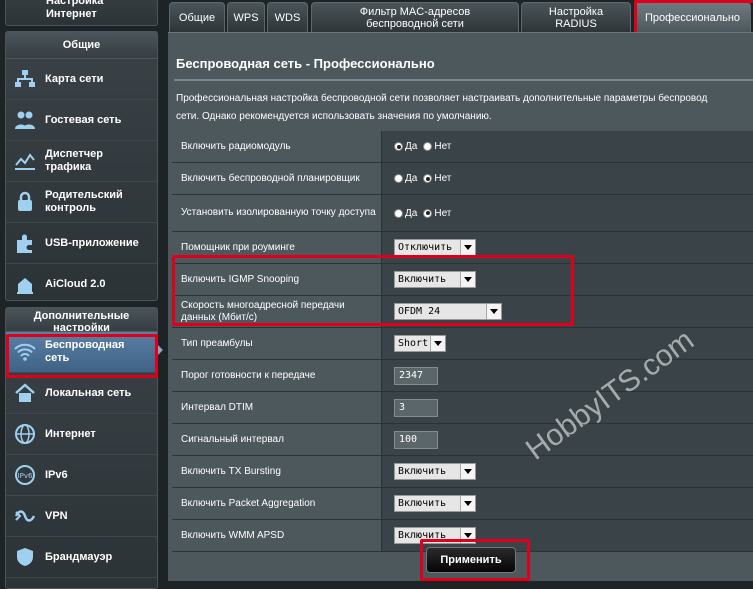  What do you see at coordinates (25, 161) in the screenshot?
I see `traffic-manager-icon` at bounding box center [25, 161].